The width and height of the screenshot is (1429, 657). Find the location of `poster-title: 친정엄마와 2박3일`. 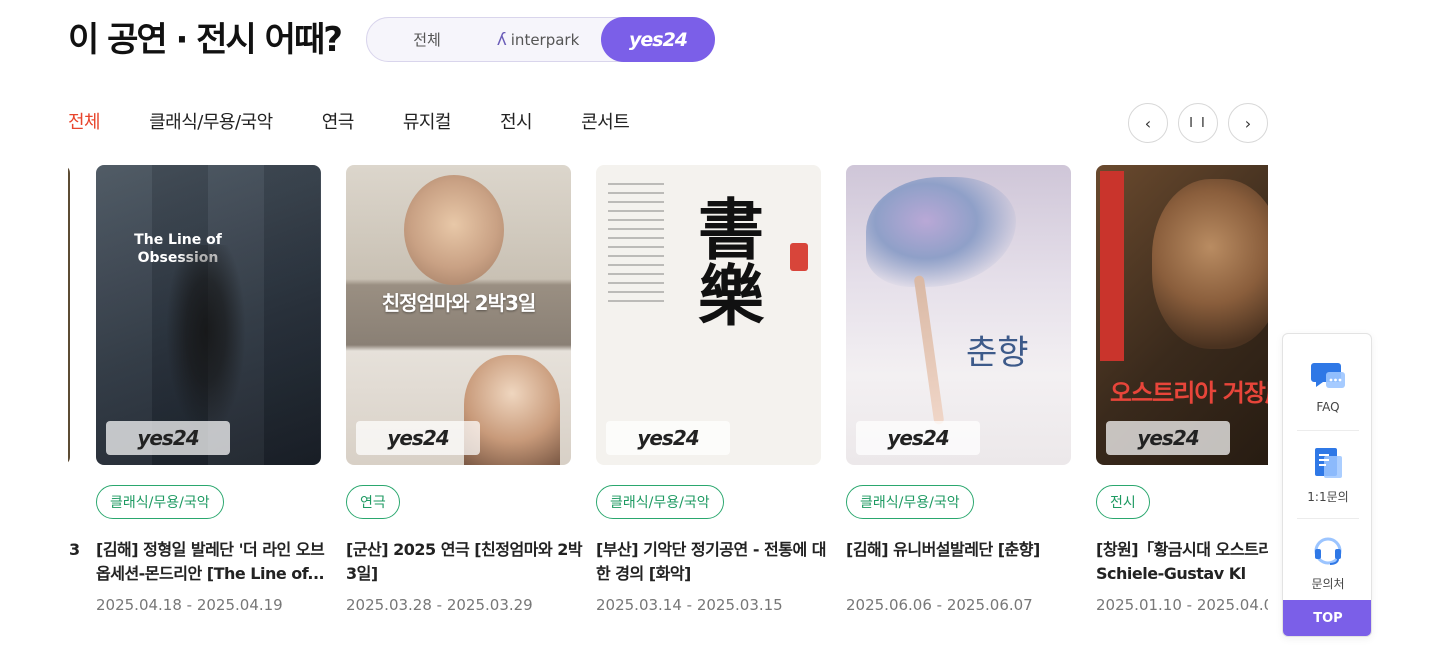

poster-title: 친정엄마와 2박3일 is located at coordinates (459, 303).